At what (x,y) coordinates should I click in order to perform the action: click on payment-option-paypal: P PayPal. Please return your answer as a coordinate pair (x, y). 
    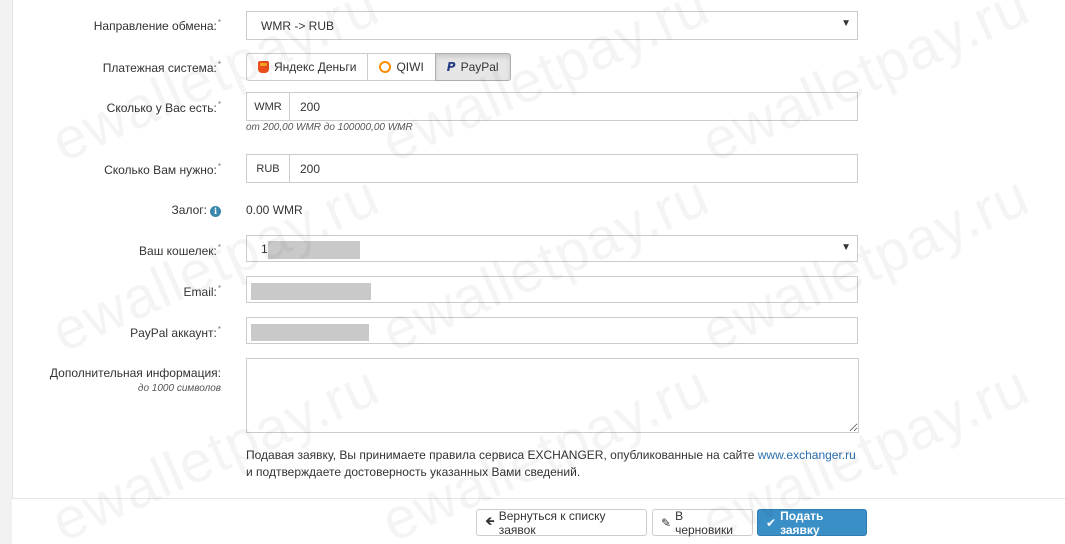
    Looking at the image, I should click on (472, 67).